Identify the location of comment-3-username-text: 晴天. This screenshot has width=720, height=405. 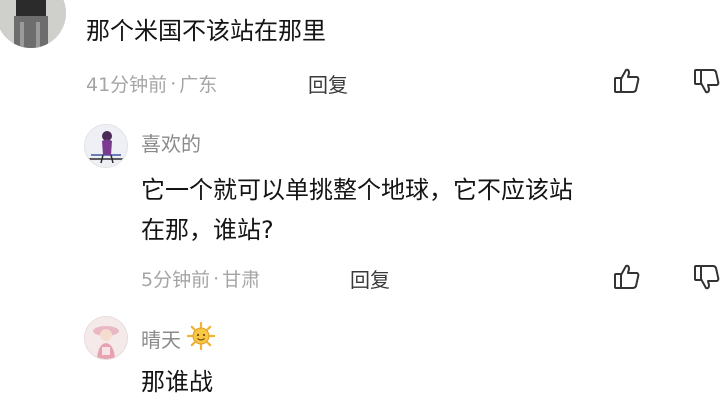
(161, 340).